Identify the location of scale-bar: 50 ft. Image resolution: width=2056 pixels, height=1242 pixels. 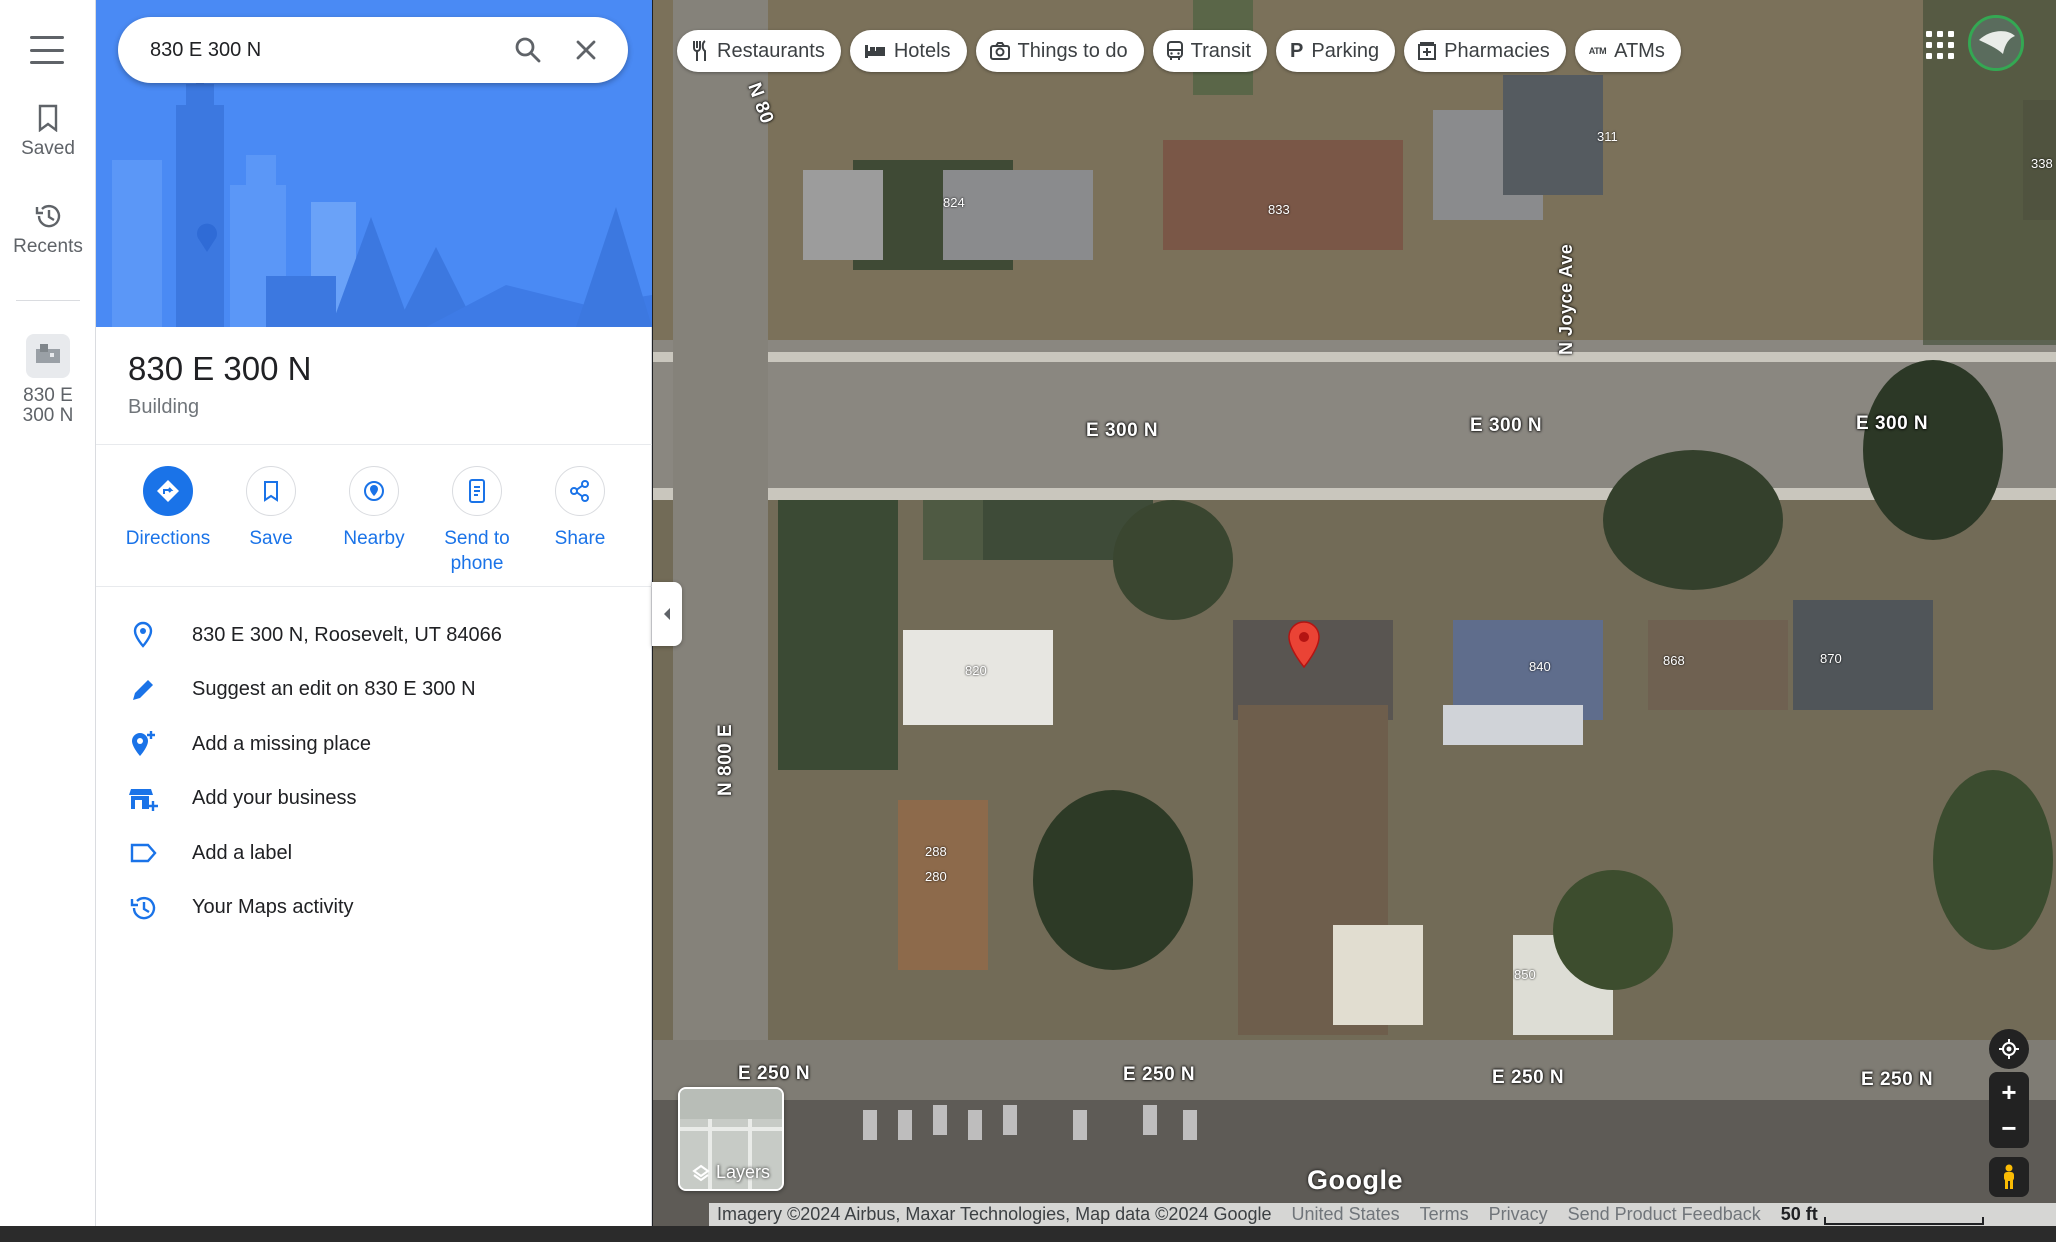
(1882, 1214).